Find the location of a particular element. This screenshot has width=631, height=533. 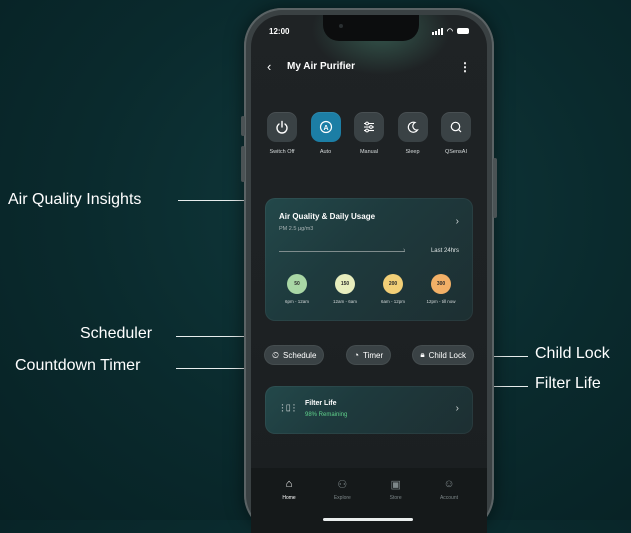

mode-qsensai: QSensAI is located at coordinates (456, 133).